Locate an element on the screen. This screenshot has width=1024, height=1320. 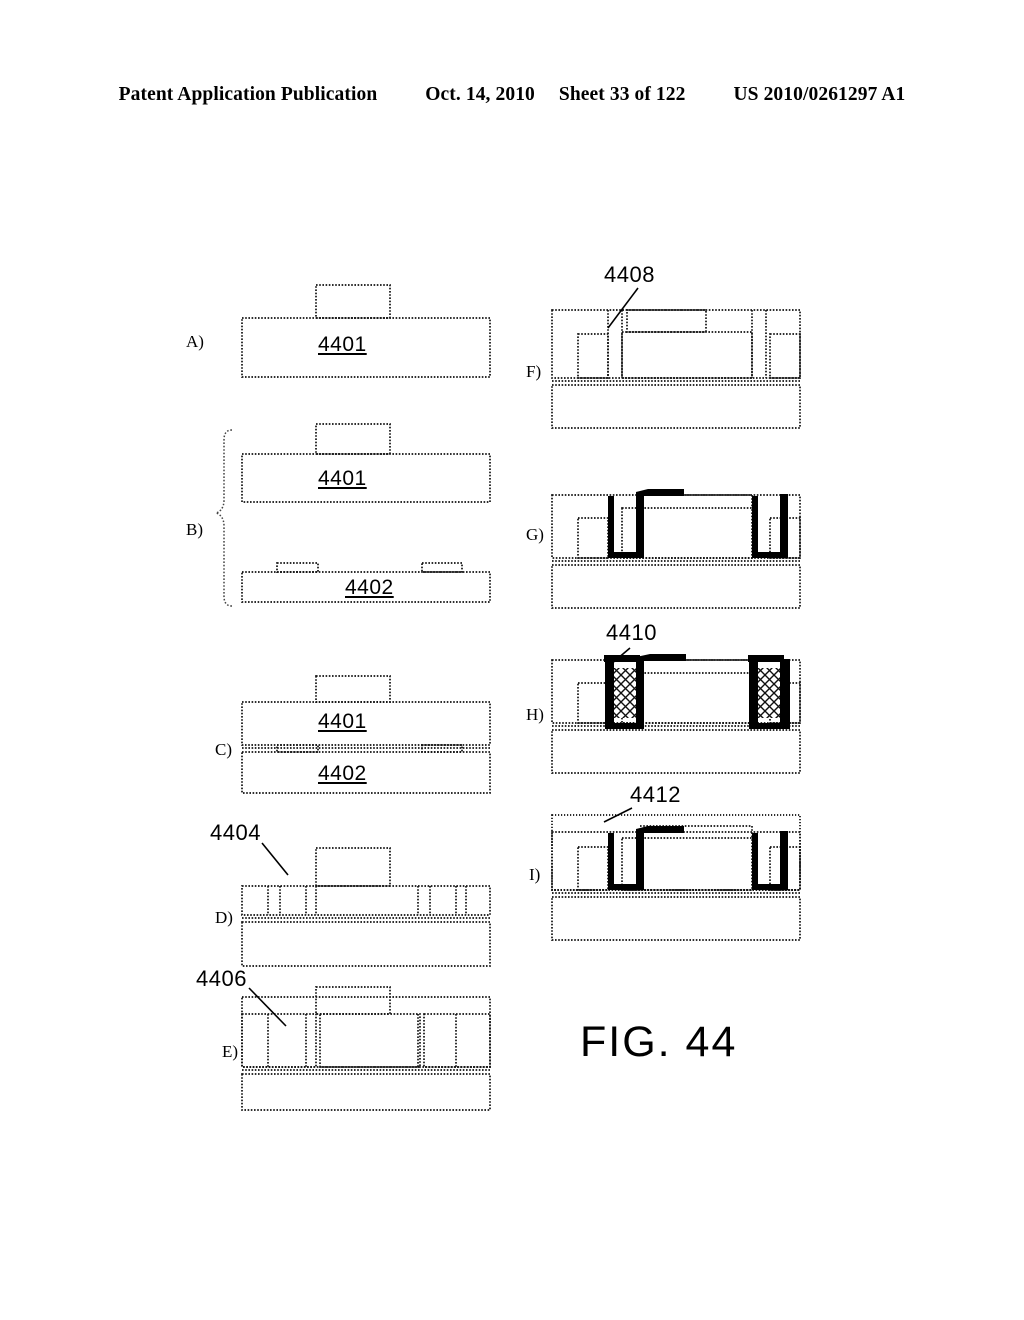
panel-label-e: E) is located at coordinates (230, 1051).